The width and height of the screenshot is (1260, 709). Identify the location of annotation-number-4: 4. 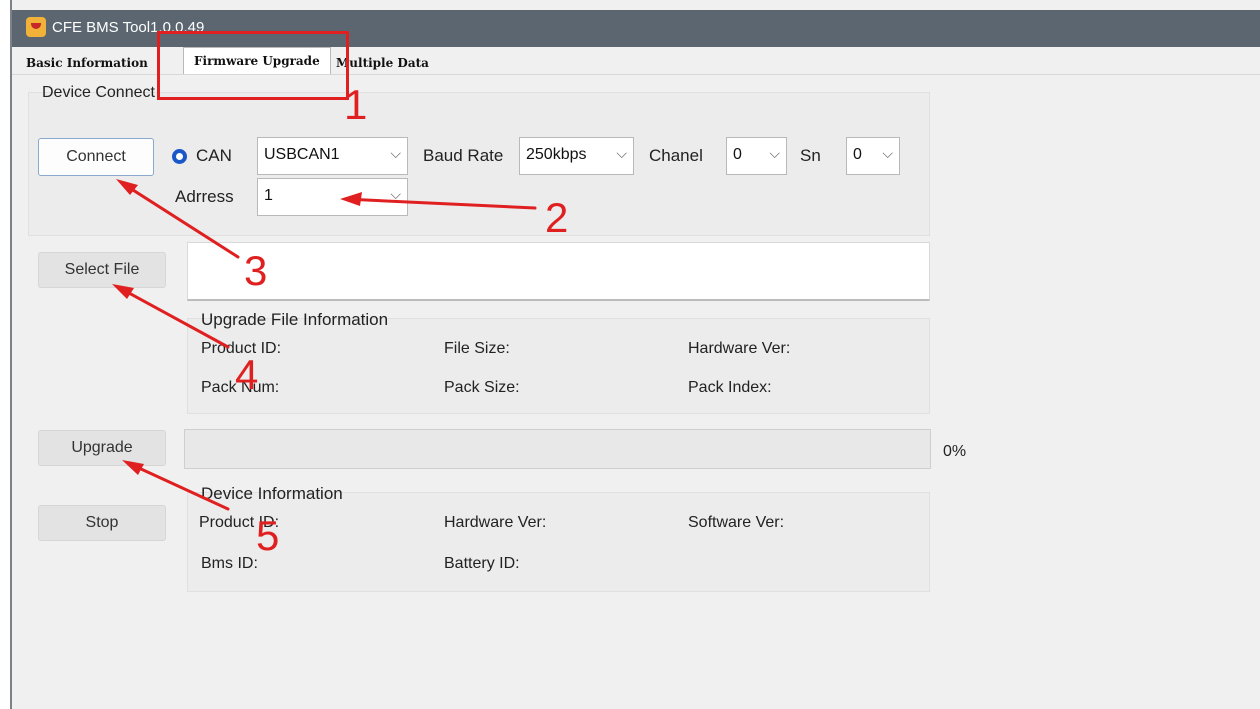
(247, 374).